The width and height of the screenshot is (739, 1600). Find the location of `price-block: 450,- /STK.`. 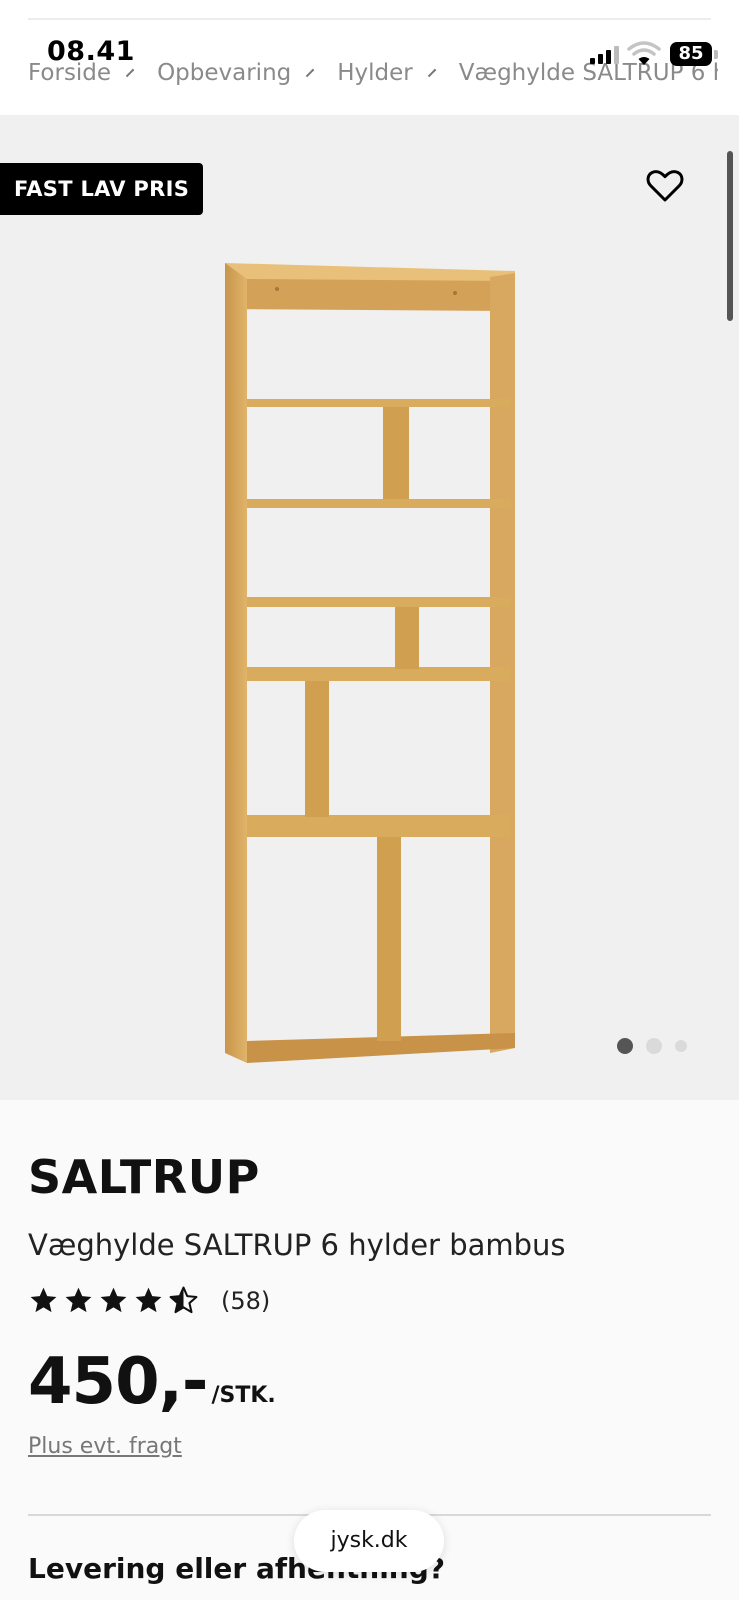

price-block: 450,- /STK. is located at coordinates (152, 1382).